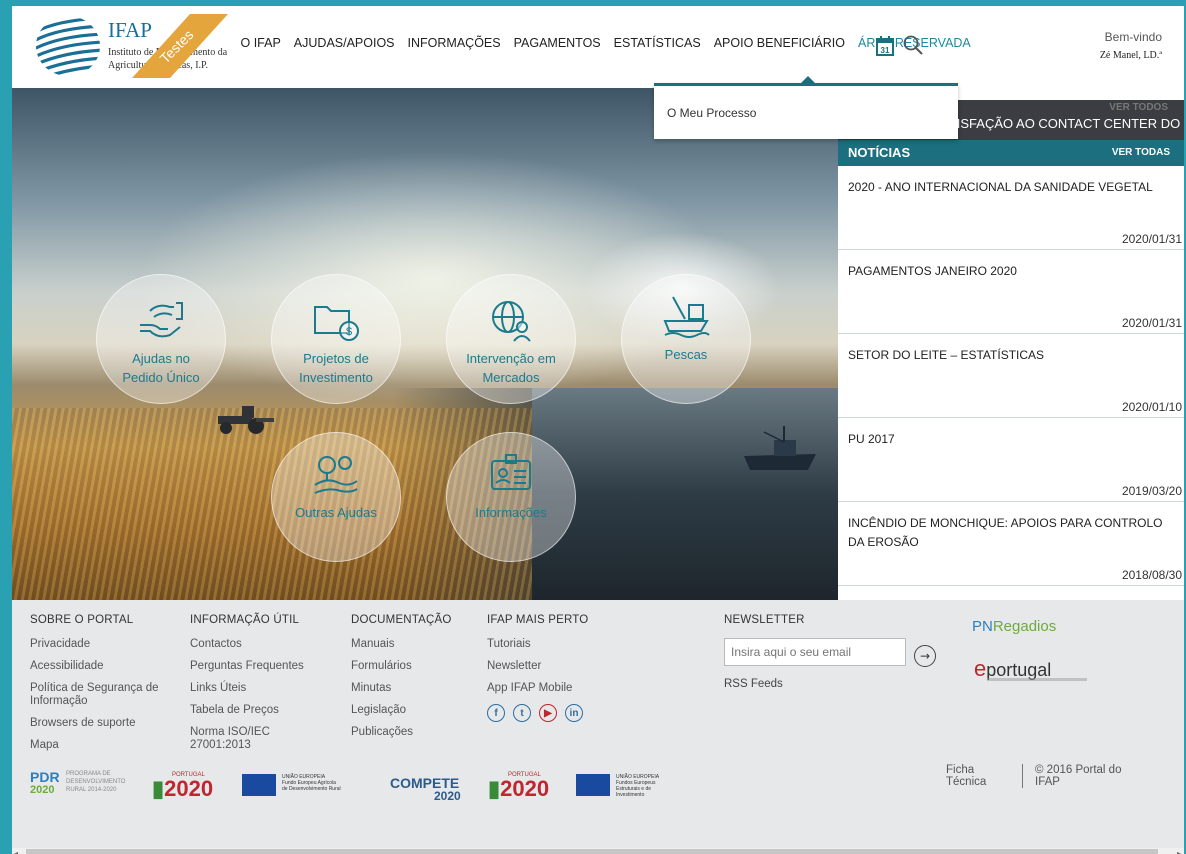 This screenshot has width=1186, height=854. Describe the element at coordinates (411, 732) in the screenshot. I see `footer-link: Publicações` at that location.